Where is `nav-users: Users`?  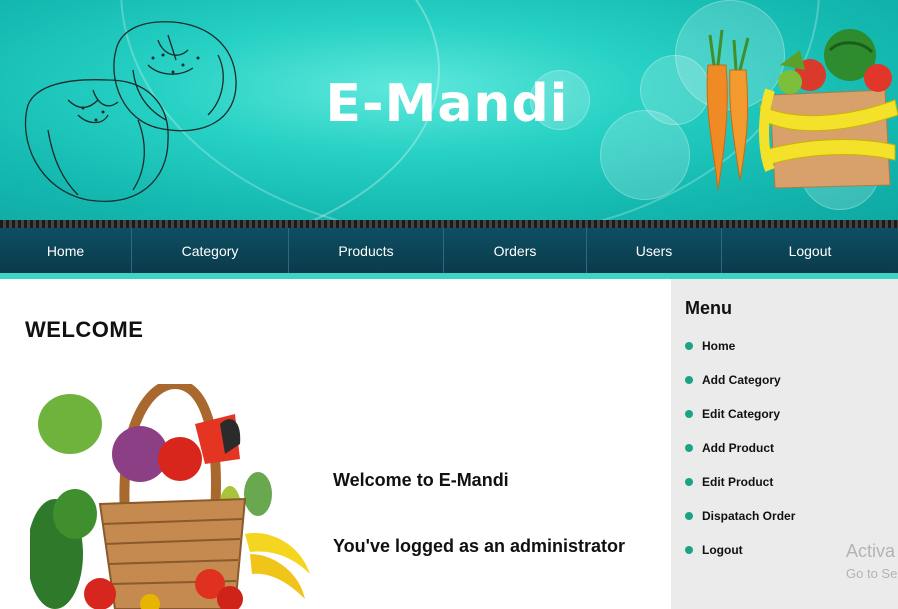 nav-users: Users is located at coordinates (654, 250).